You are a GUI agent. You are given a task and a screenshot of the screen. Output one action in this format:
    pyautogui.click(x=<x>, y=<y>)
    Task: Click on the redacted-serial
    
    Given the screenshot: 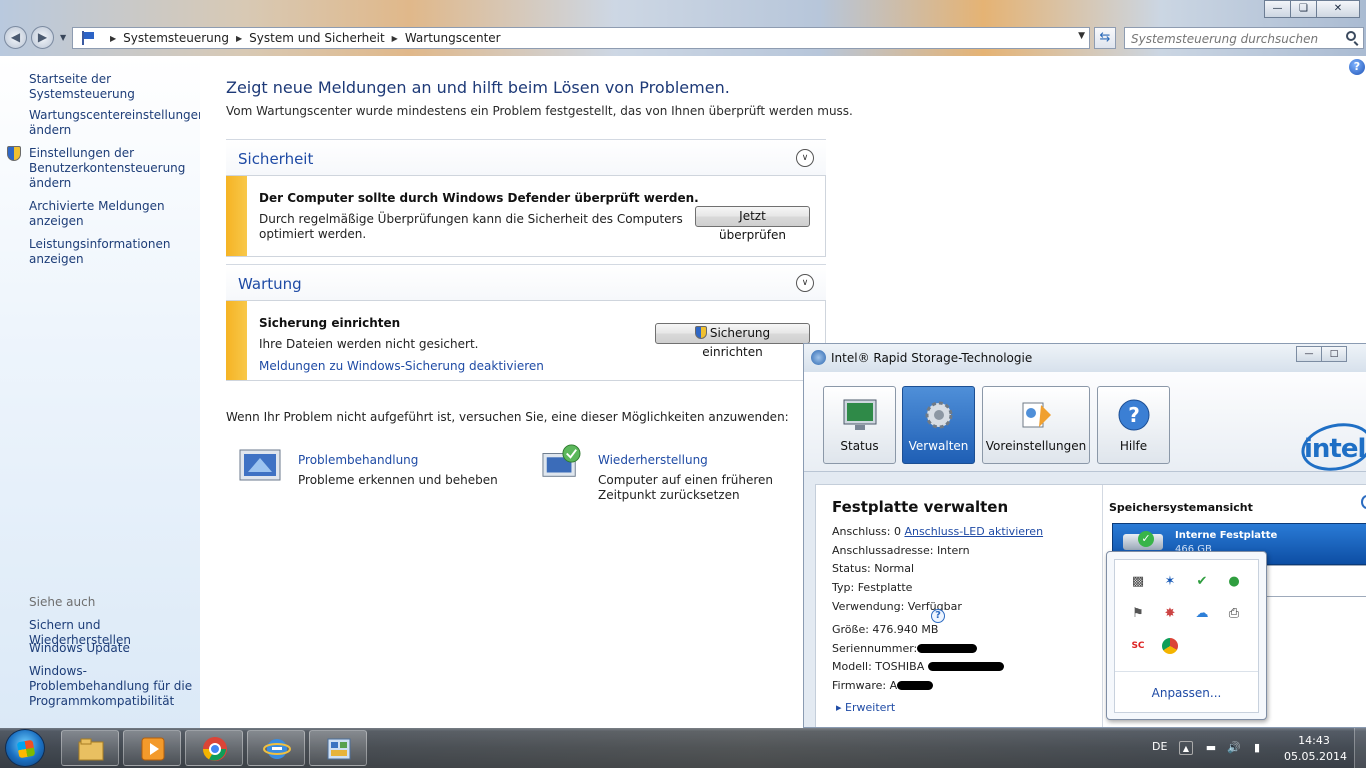 What is the action you would take?
    pyautogui.click(x=947, y=648)
    